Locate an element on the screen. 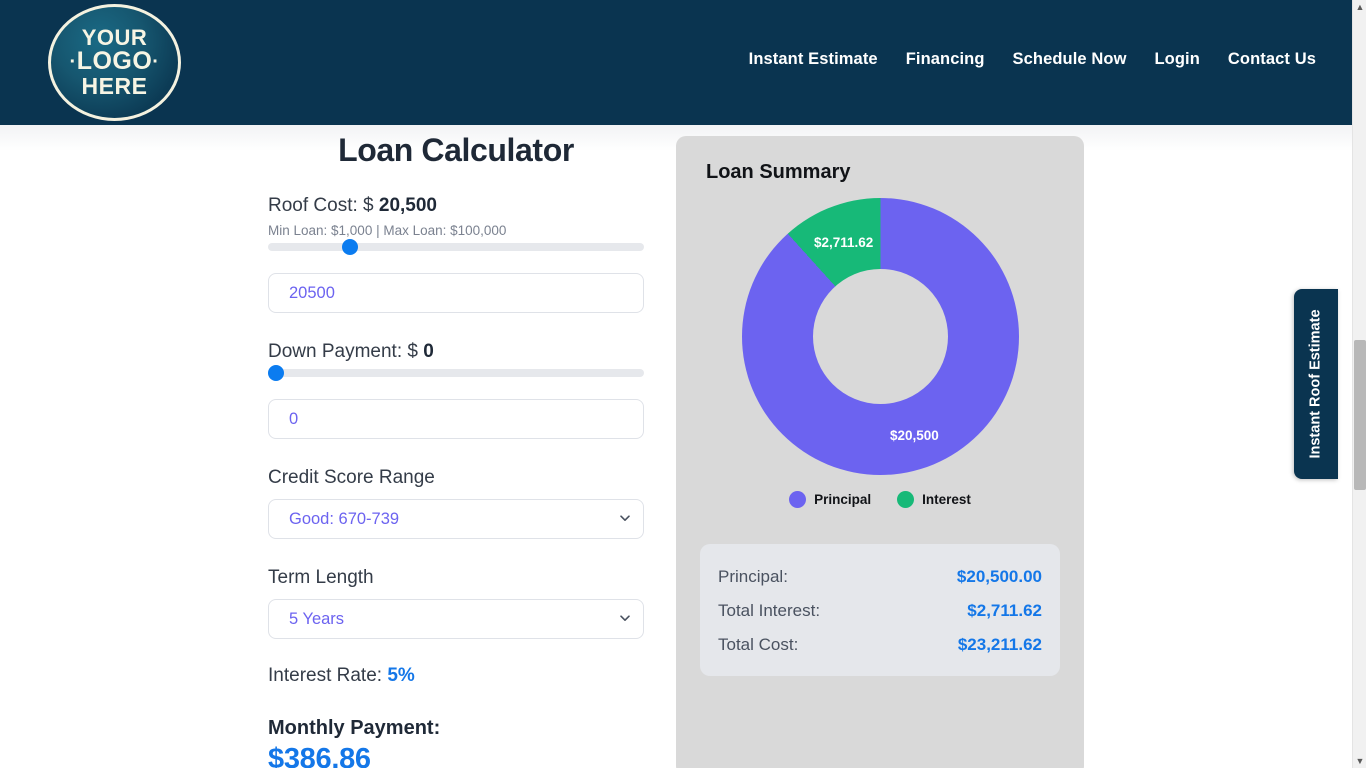 Image resolution: width=1366 pixels, height=768 pixels. roof-cost-label-prefix: Roof Cost: $ is located at coordinates (323, 205).